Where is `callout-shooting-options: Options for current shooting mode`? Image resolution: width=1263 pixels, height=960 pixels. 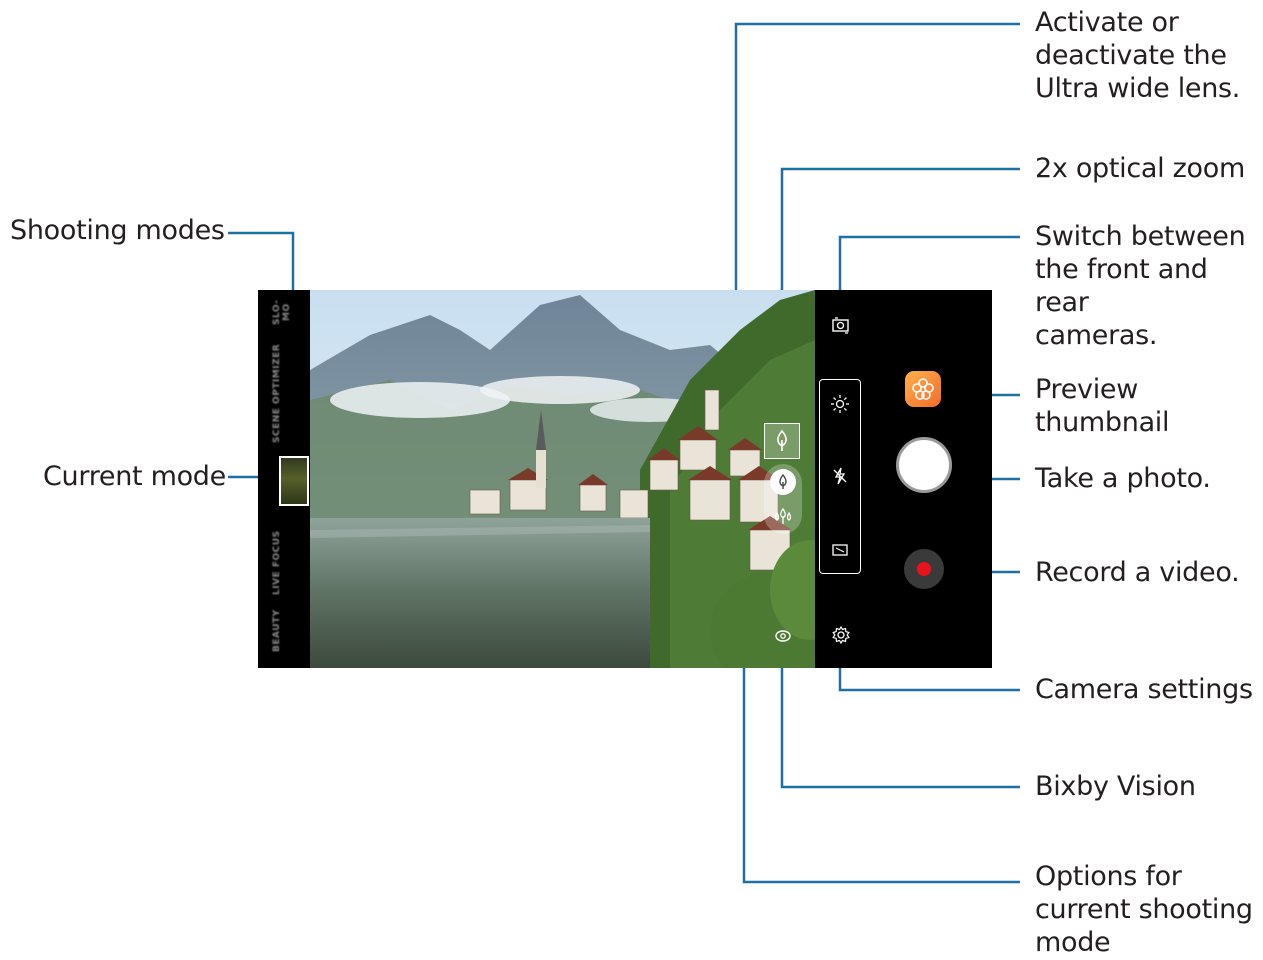
callout-shooting-options: Options for current shooting mode is located at coordinates (1144, 909).